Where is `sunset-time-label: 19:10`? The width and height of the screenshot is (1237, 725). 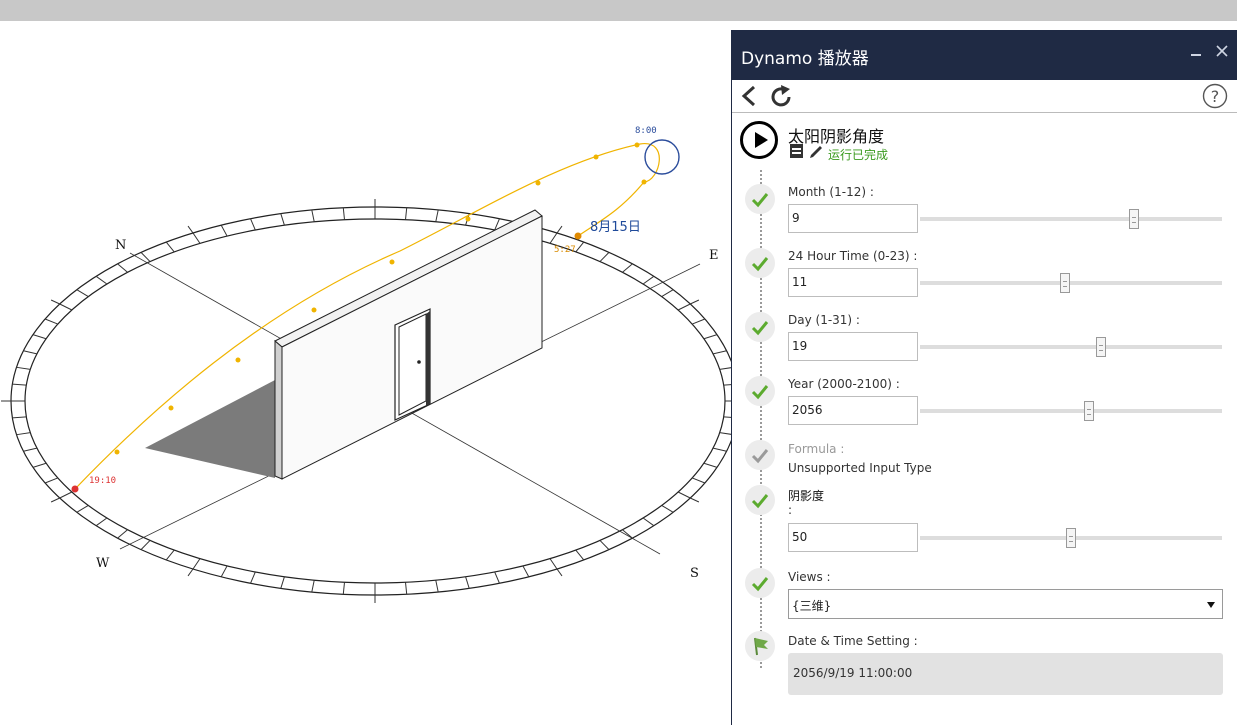
sunset-time-label: 19:10 is located at coordinates (103, 481).